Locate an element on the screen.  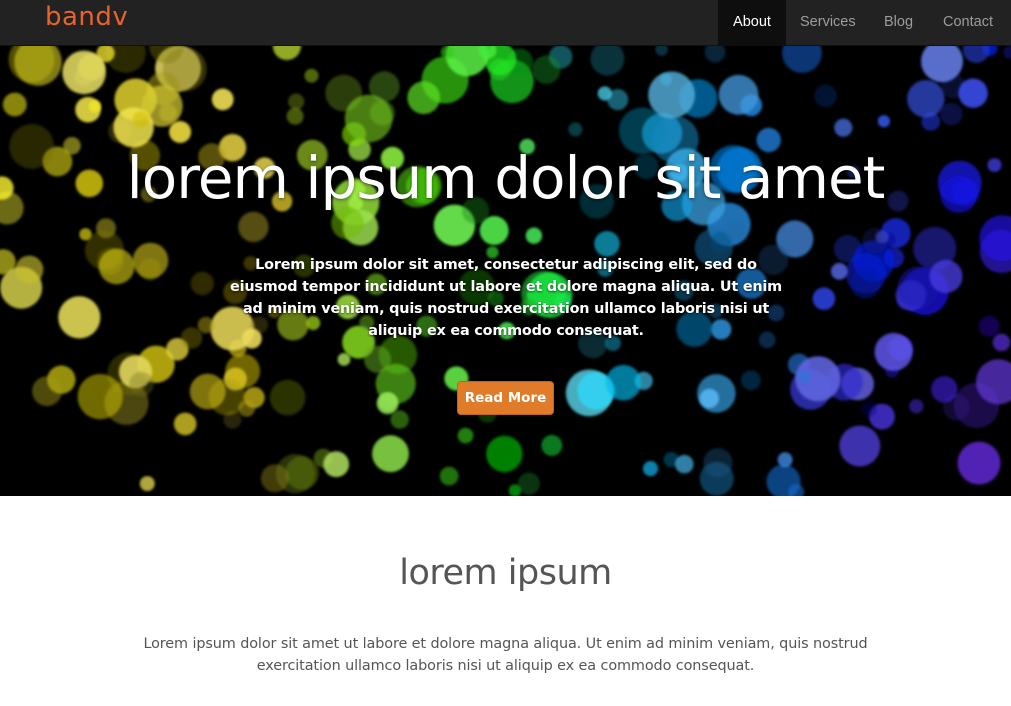
nav-item-contact: Contact is located at coordinates (967, 23).